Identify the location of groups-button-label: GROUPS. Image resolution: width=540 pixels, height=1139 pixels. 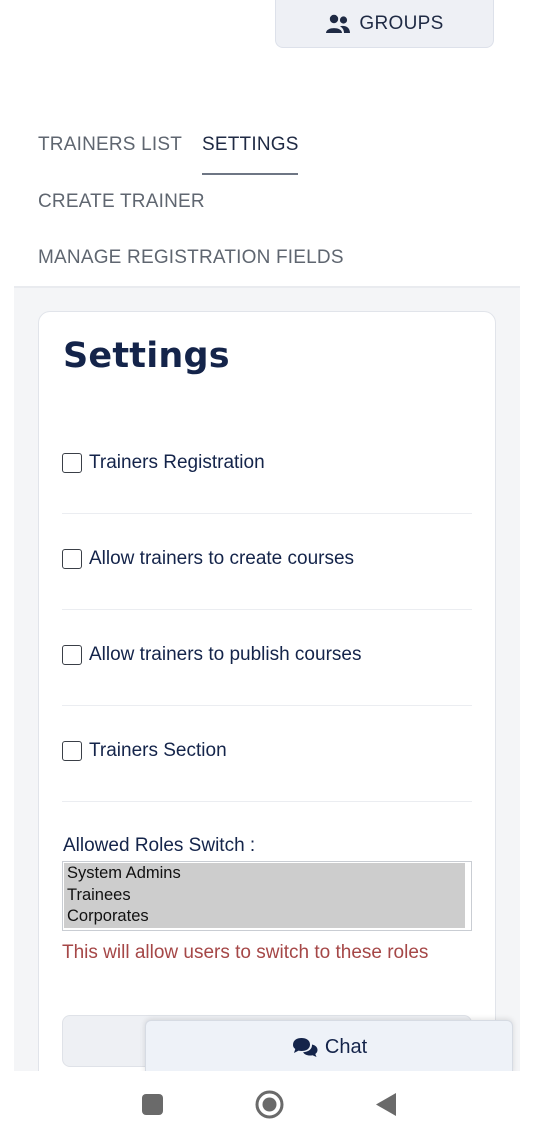
(401, 23).